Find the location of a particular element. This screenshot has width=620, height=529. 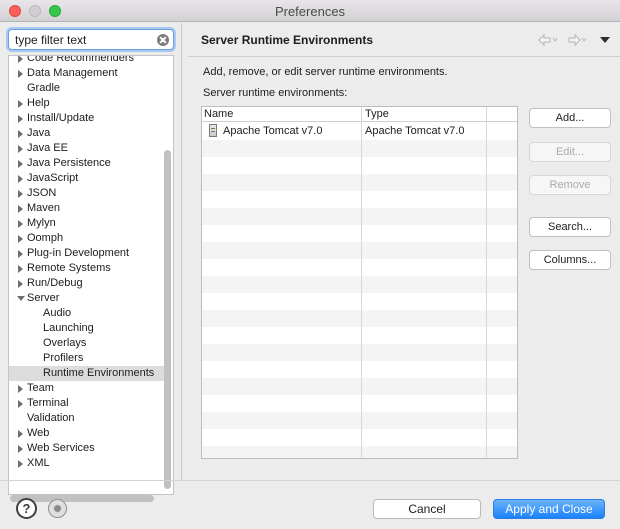

tree-item: Remote Systems is located at coordinates (87, 268).